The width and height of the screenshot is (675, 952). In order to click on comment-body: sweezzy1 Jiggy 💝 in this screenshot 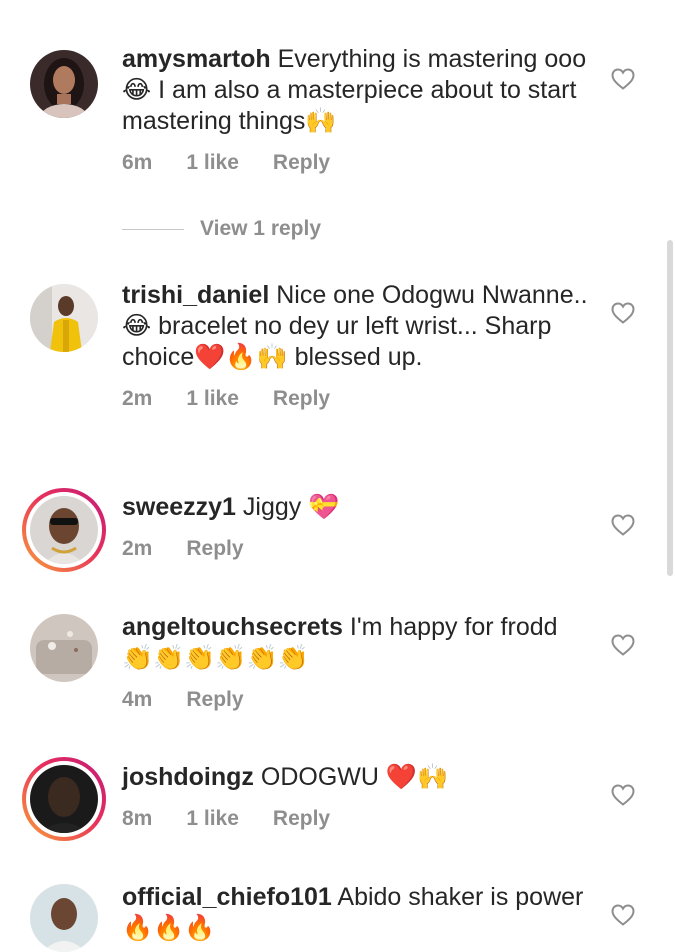, I will do `click(357, 507)`.